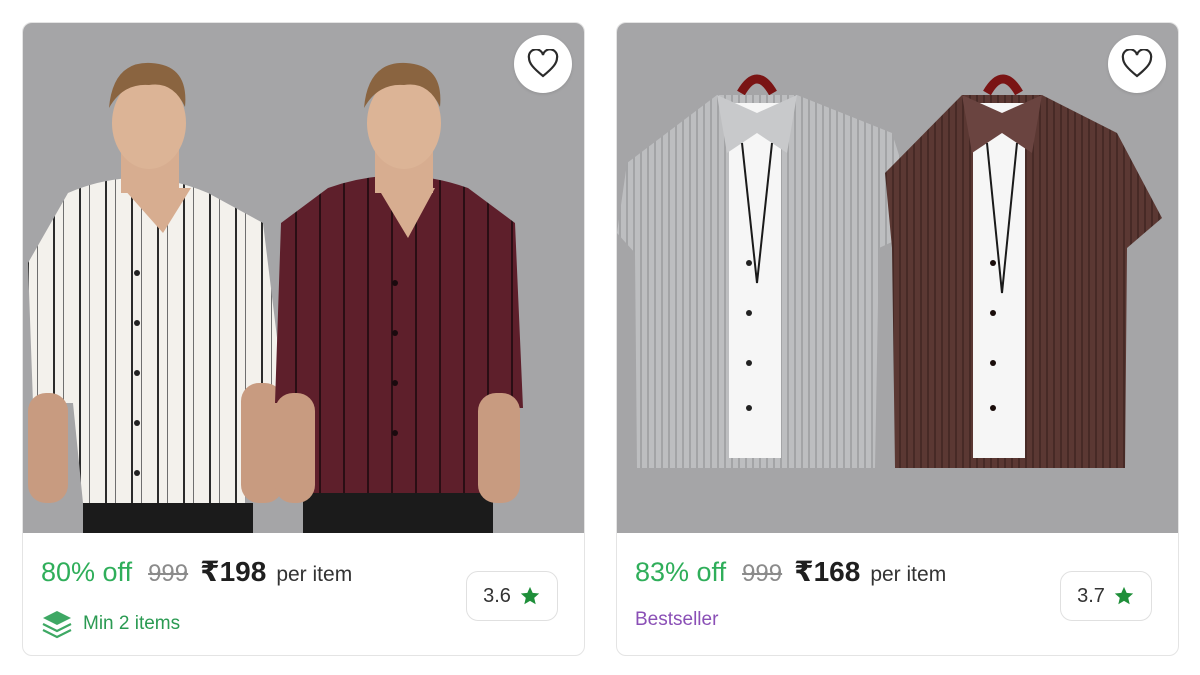 The image size is (1200, 675). I want to click on product-info-2: 83% off 999 ₹168 per item Bestseller 3.7, so click(897, 594).